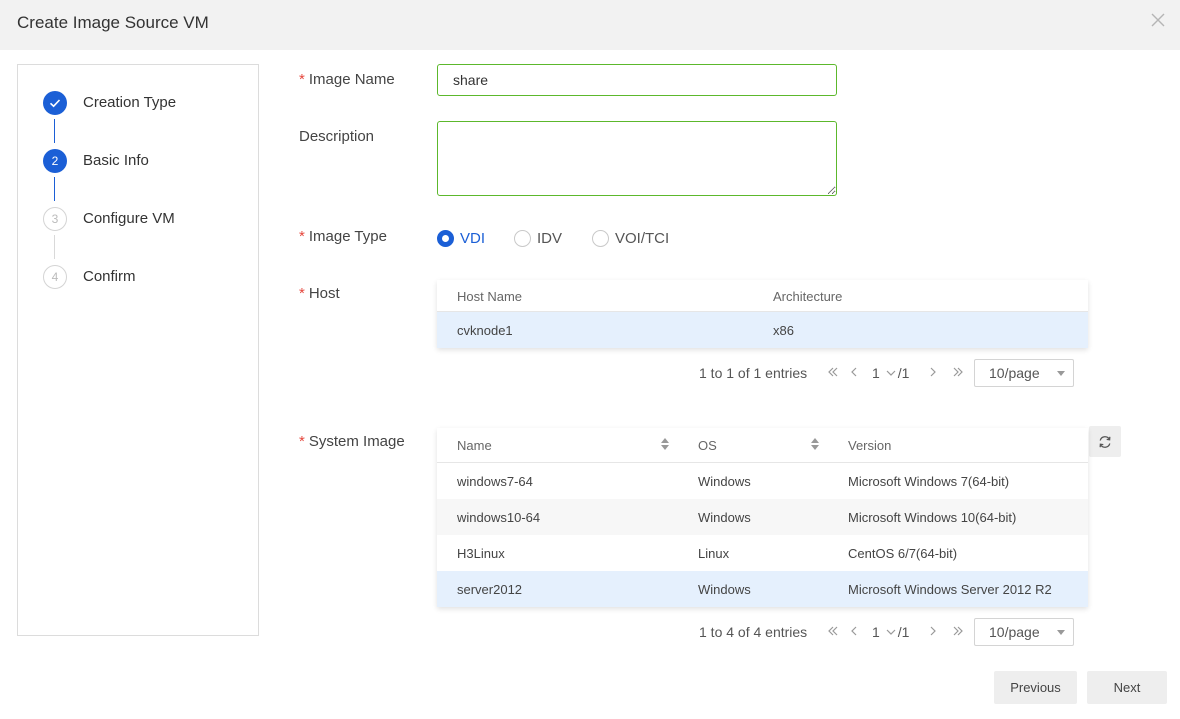 The height and width of the screenshot is (719, 1180). I want to click on column-header-host-name: Host Name, so click(490, 296).